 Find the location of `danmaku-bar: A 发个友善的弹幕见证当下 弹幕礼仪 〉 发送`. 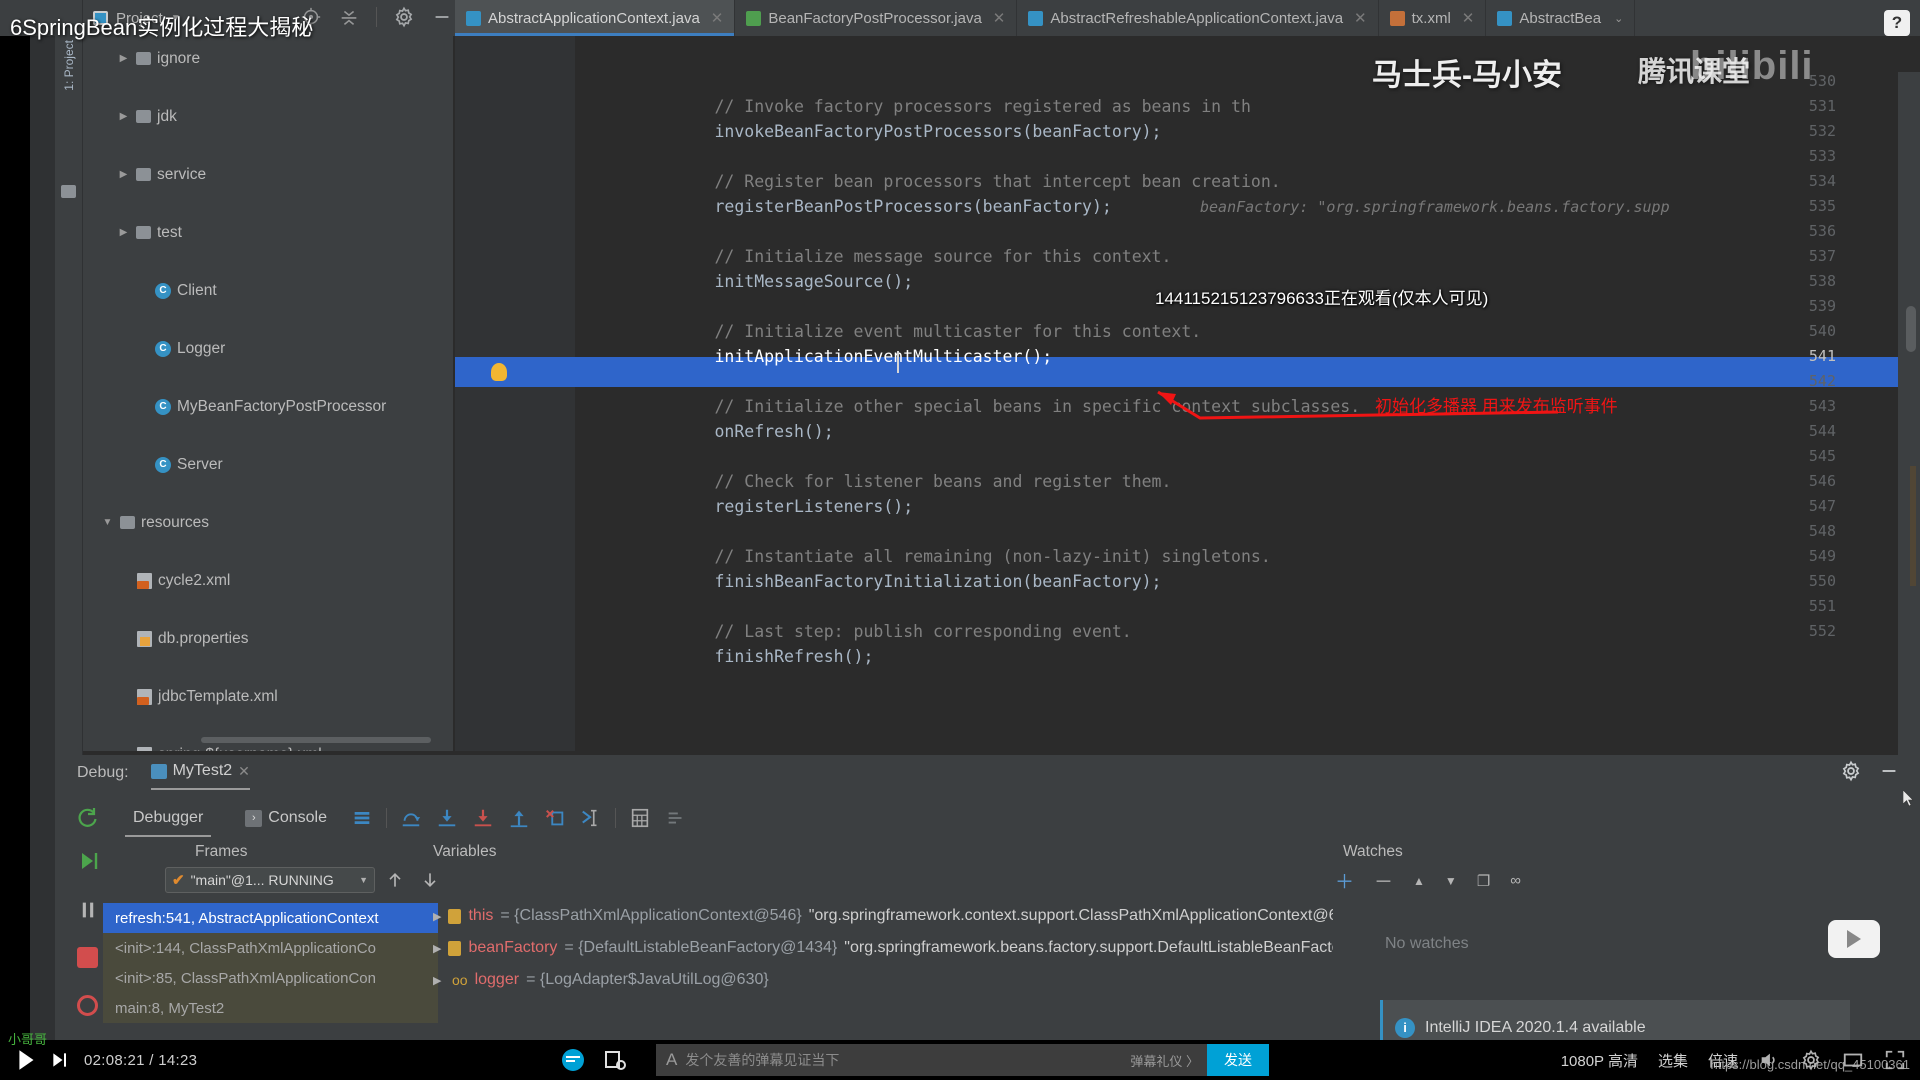

danmaku-bar: A 发个友善的弹幕见证当下 弹幕礼仪 〉 发送 is located at coordinates (914, 1060).